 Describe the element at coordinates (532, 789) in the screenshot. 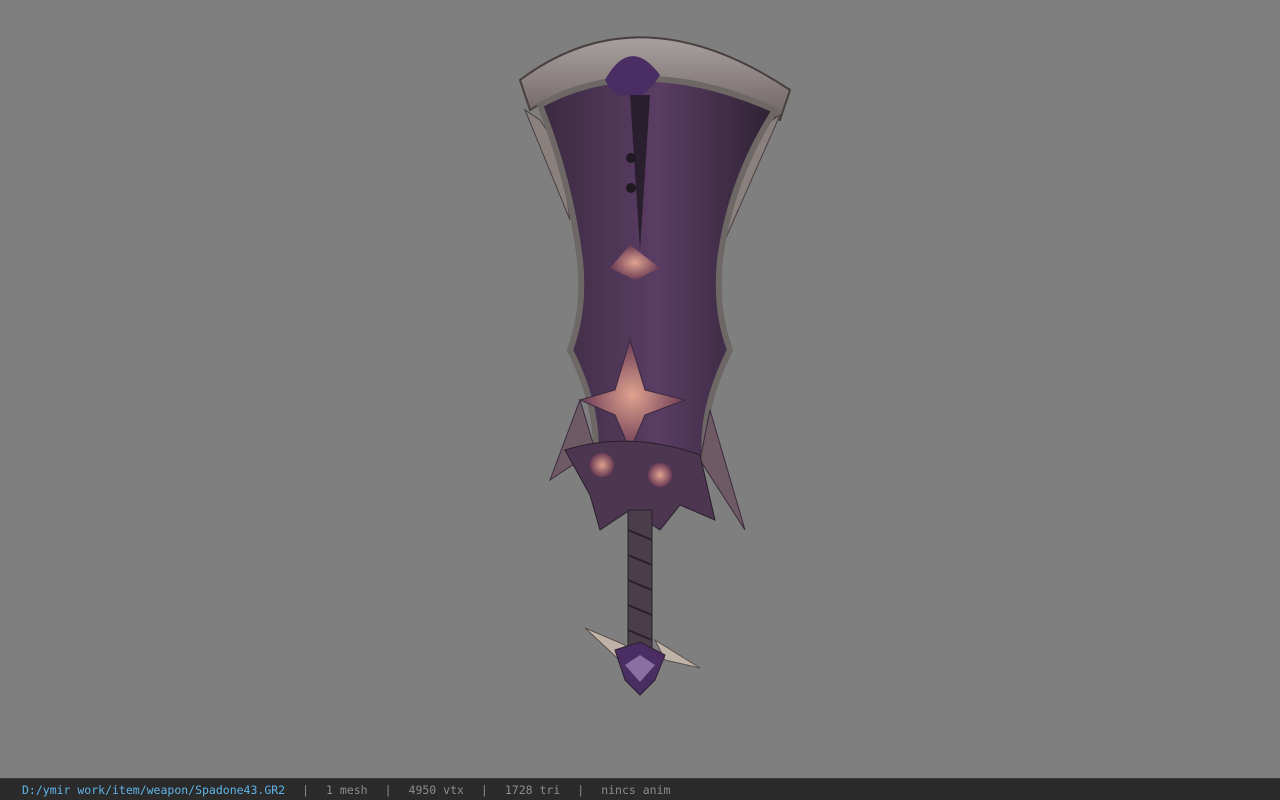

I see `triangle-count: 1728 tri` at that location.